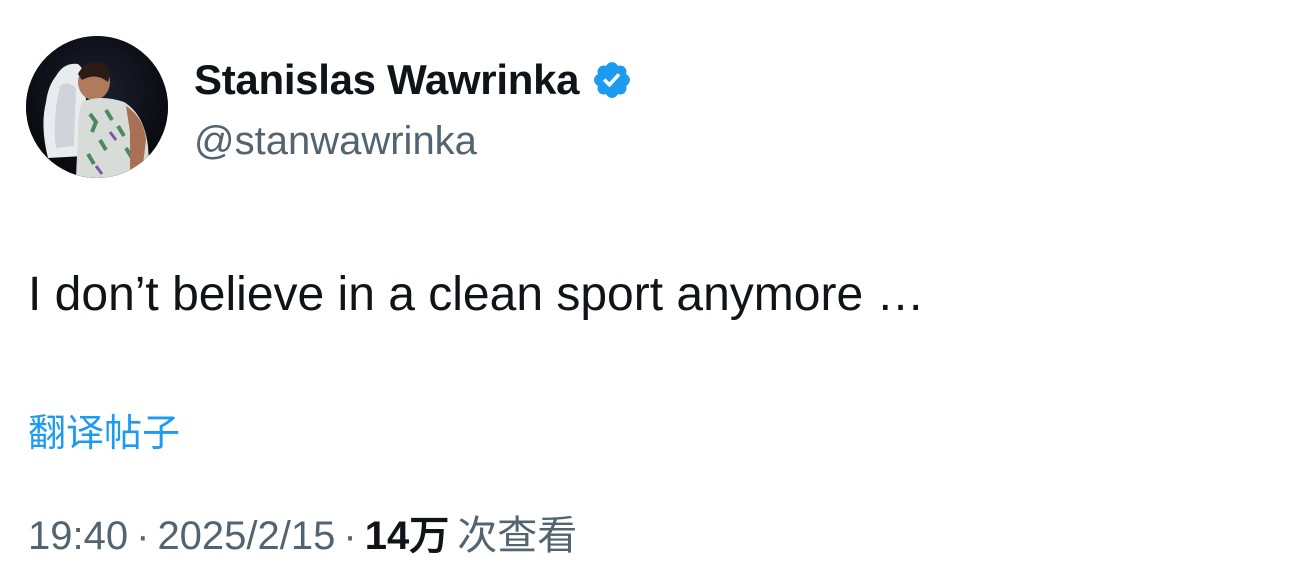  Describe the element at coordinates (78, 536) in the screenshot. I see `tweet-time: 19:40` at that location.